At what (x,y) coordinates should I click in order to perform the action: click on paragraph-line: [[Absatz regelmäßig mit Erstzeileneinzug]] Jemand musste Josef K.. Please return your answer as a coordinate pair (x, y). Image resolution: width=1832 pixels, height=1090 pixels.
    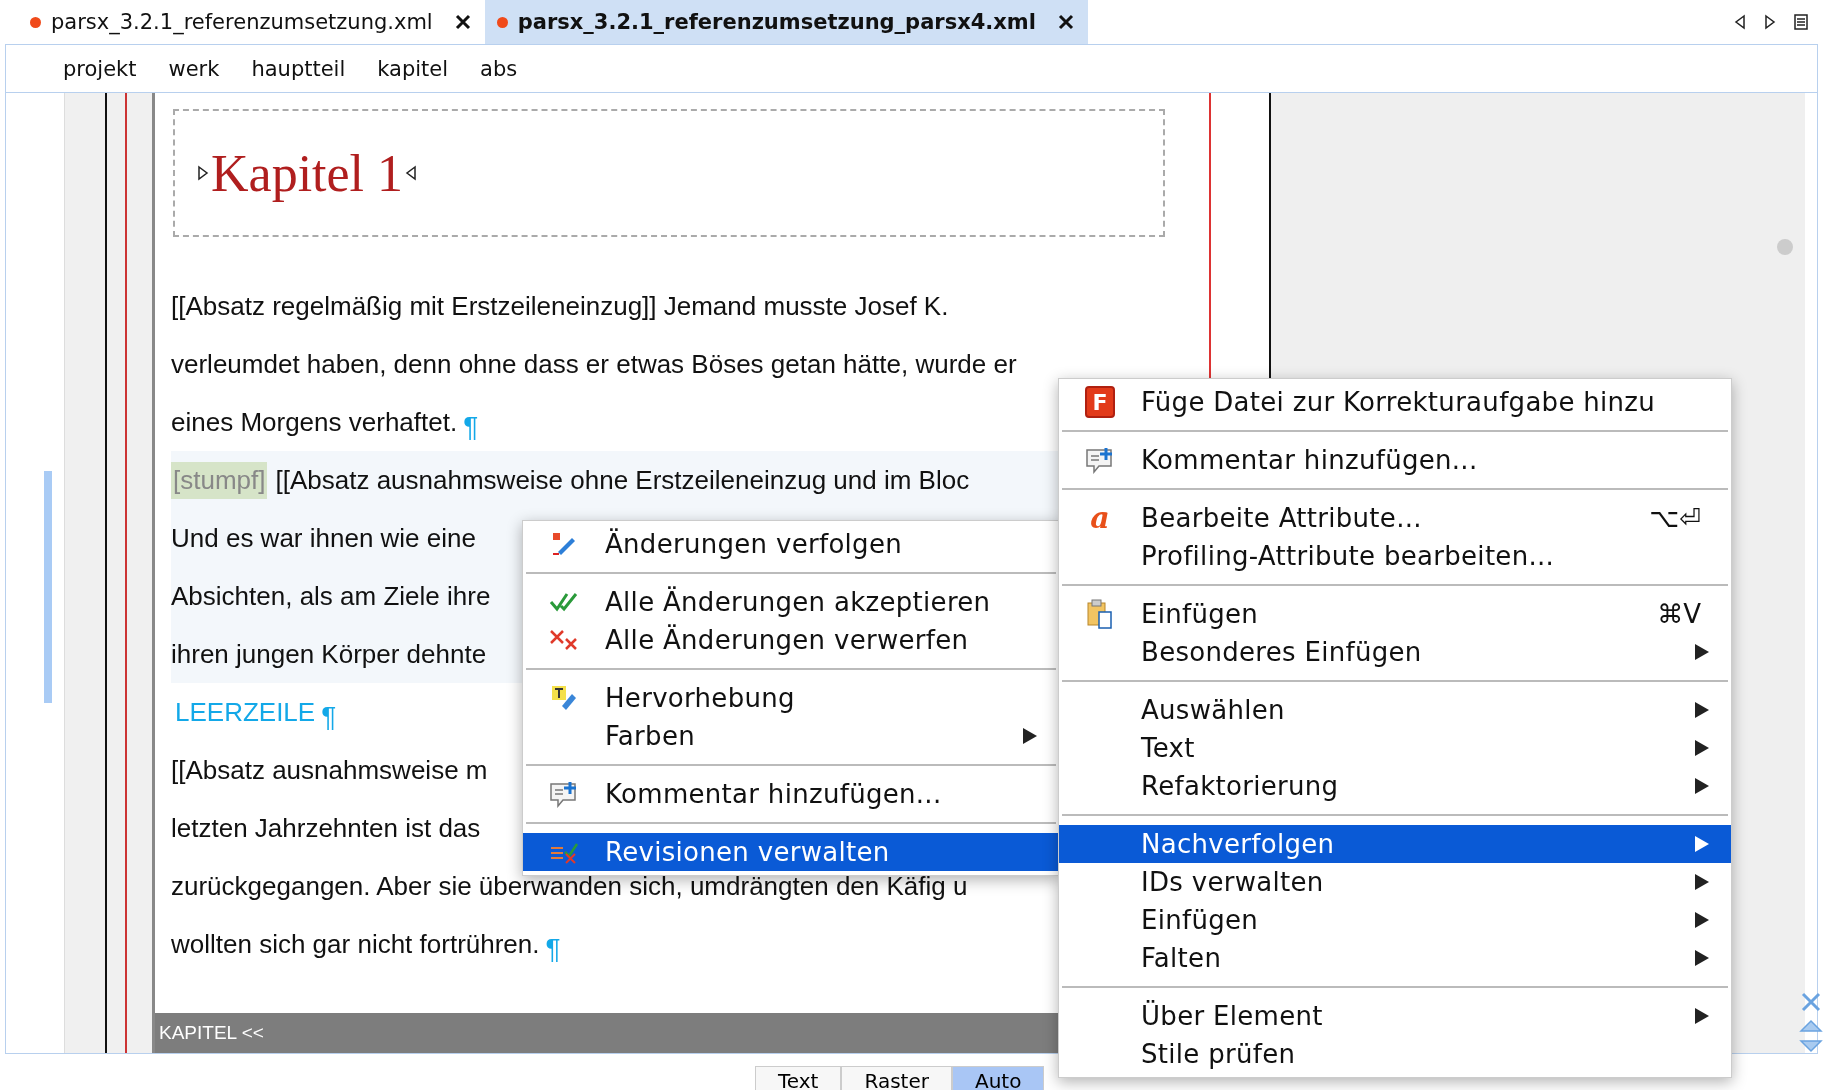
    Looking at the image, I should click on (560, 306).